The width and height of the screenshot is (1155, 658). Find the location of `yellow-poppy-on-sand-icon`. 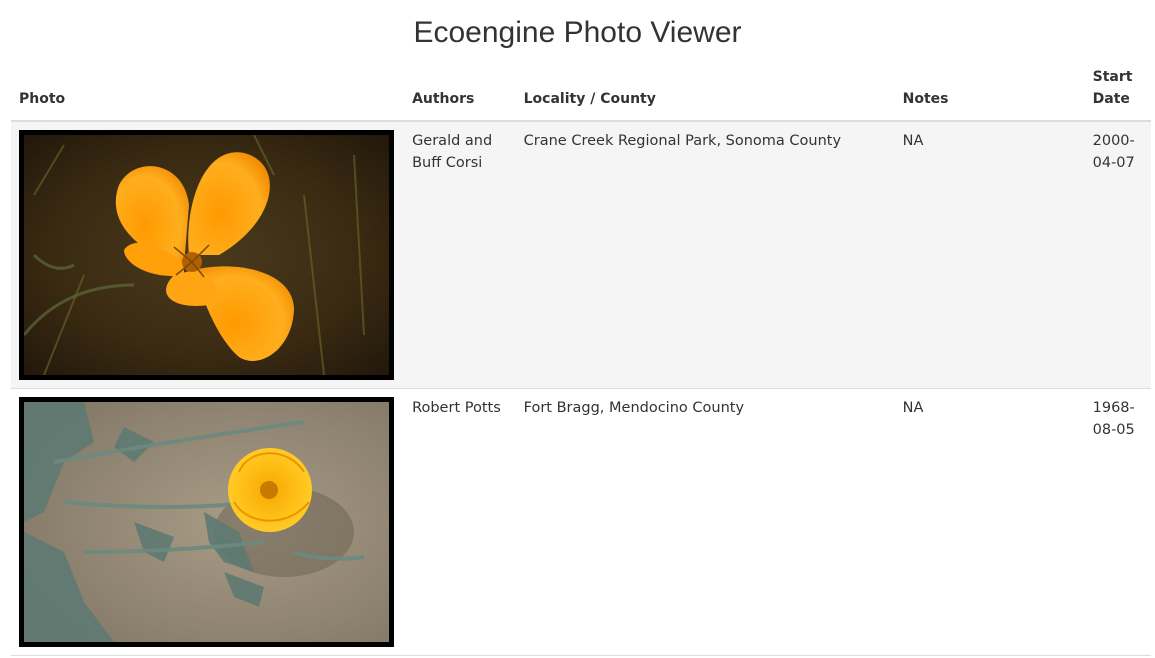

yellow-poppy-on-sand-icon is located at coordinates (206, 522).